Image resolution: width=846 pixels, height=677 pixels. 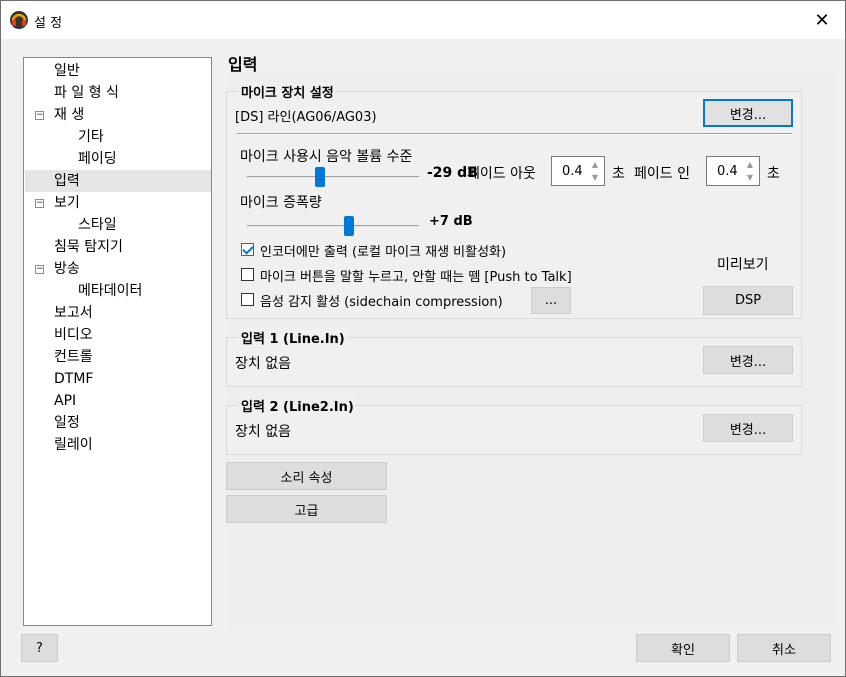 I want to click on sidechain-checkbox, so click(x=247, y=299).